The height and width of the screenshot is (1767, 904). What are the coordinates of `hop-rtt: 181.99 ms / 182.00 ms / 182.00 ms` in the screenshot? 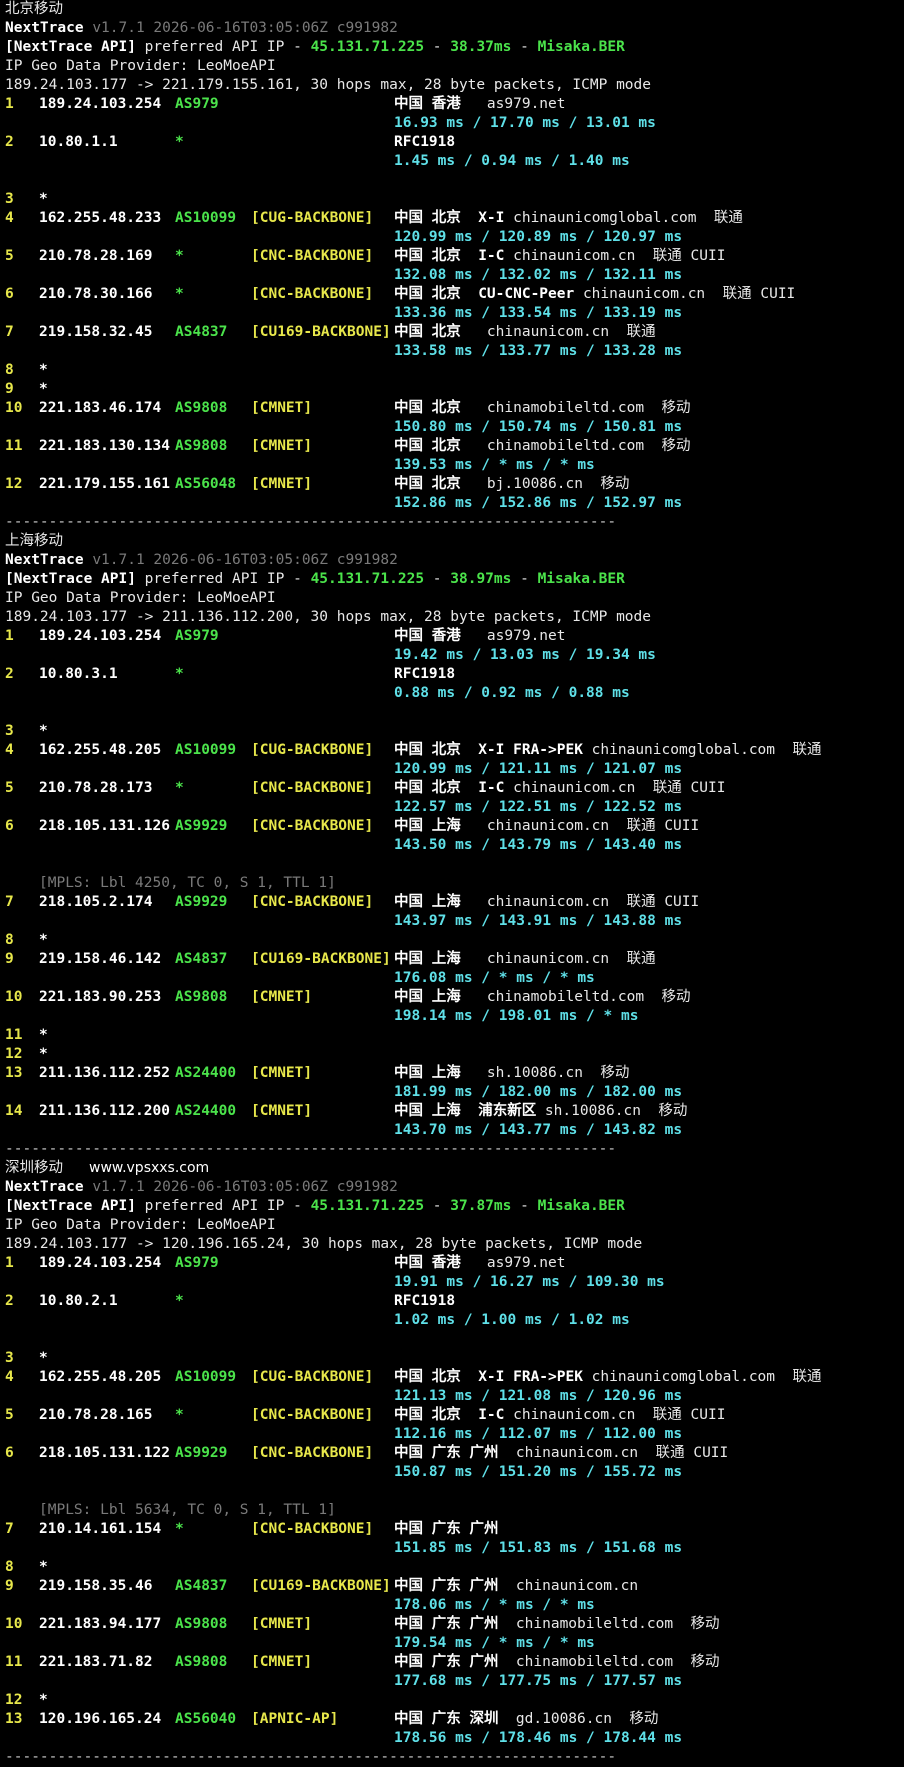 It's located at (538, 1092).